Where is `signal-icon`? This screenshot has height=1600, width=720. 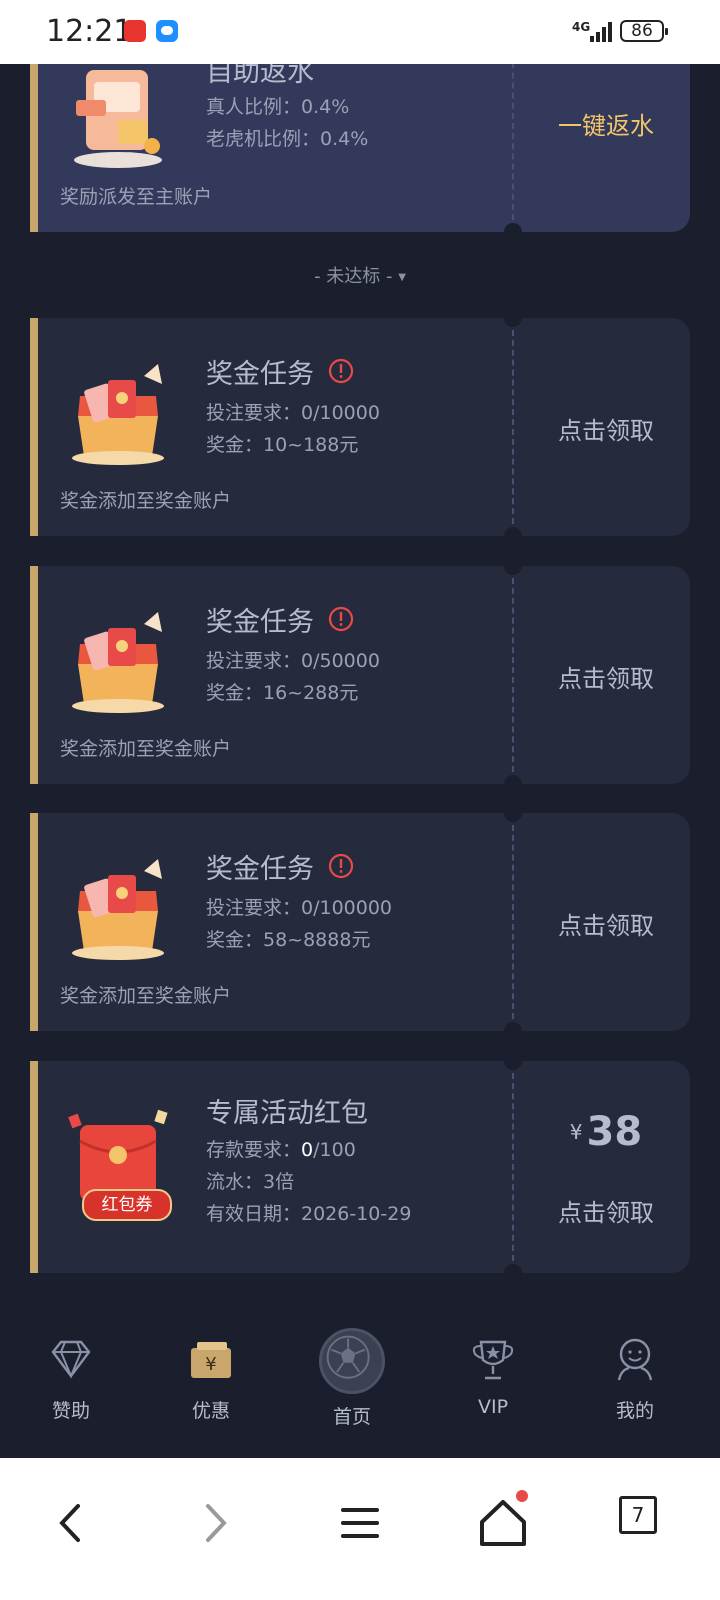
signal-icon is located at coordinates (603, 31).